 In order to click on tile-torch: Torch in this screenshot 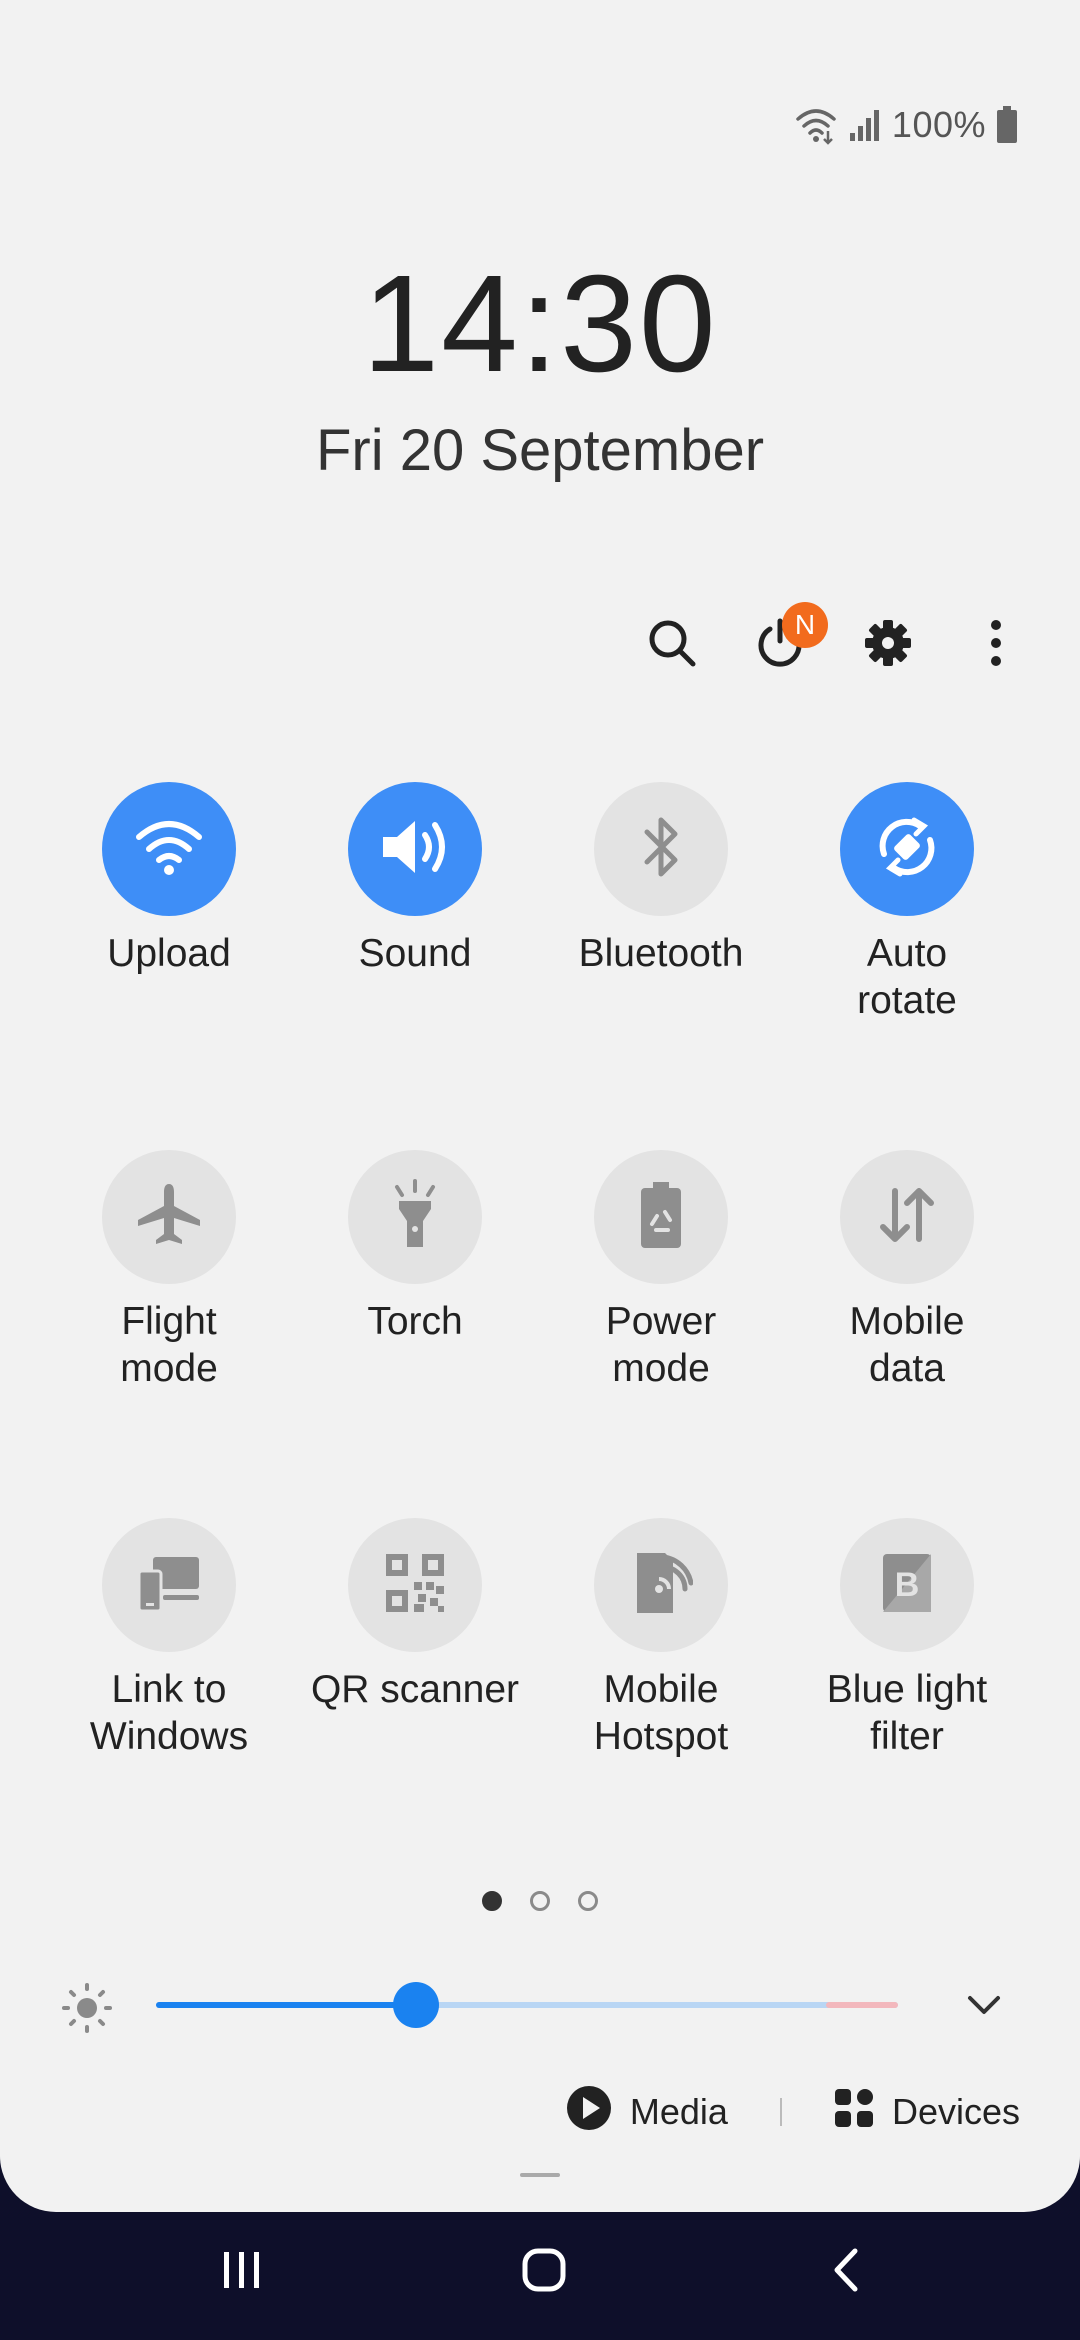, I will do `click(415, 1247)`.